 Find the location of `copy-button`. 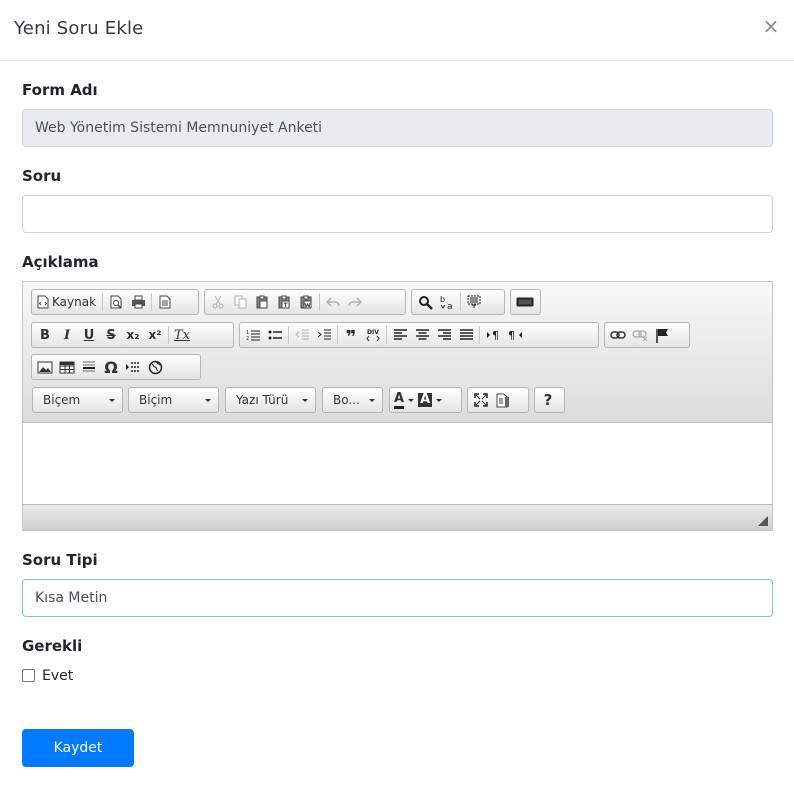

copy-button is located at coordinates (240, 302).